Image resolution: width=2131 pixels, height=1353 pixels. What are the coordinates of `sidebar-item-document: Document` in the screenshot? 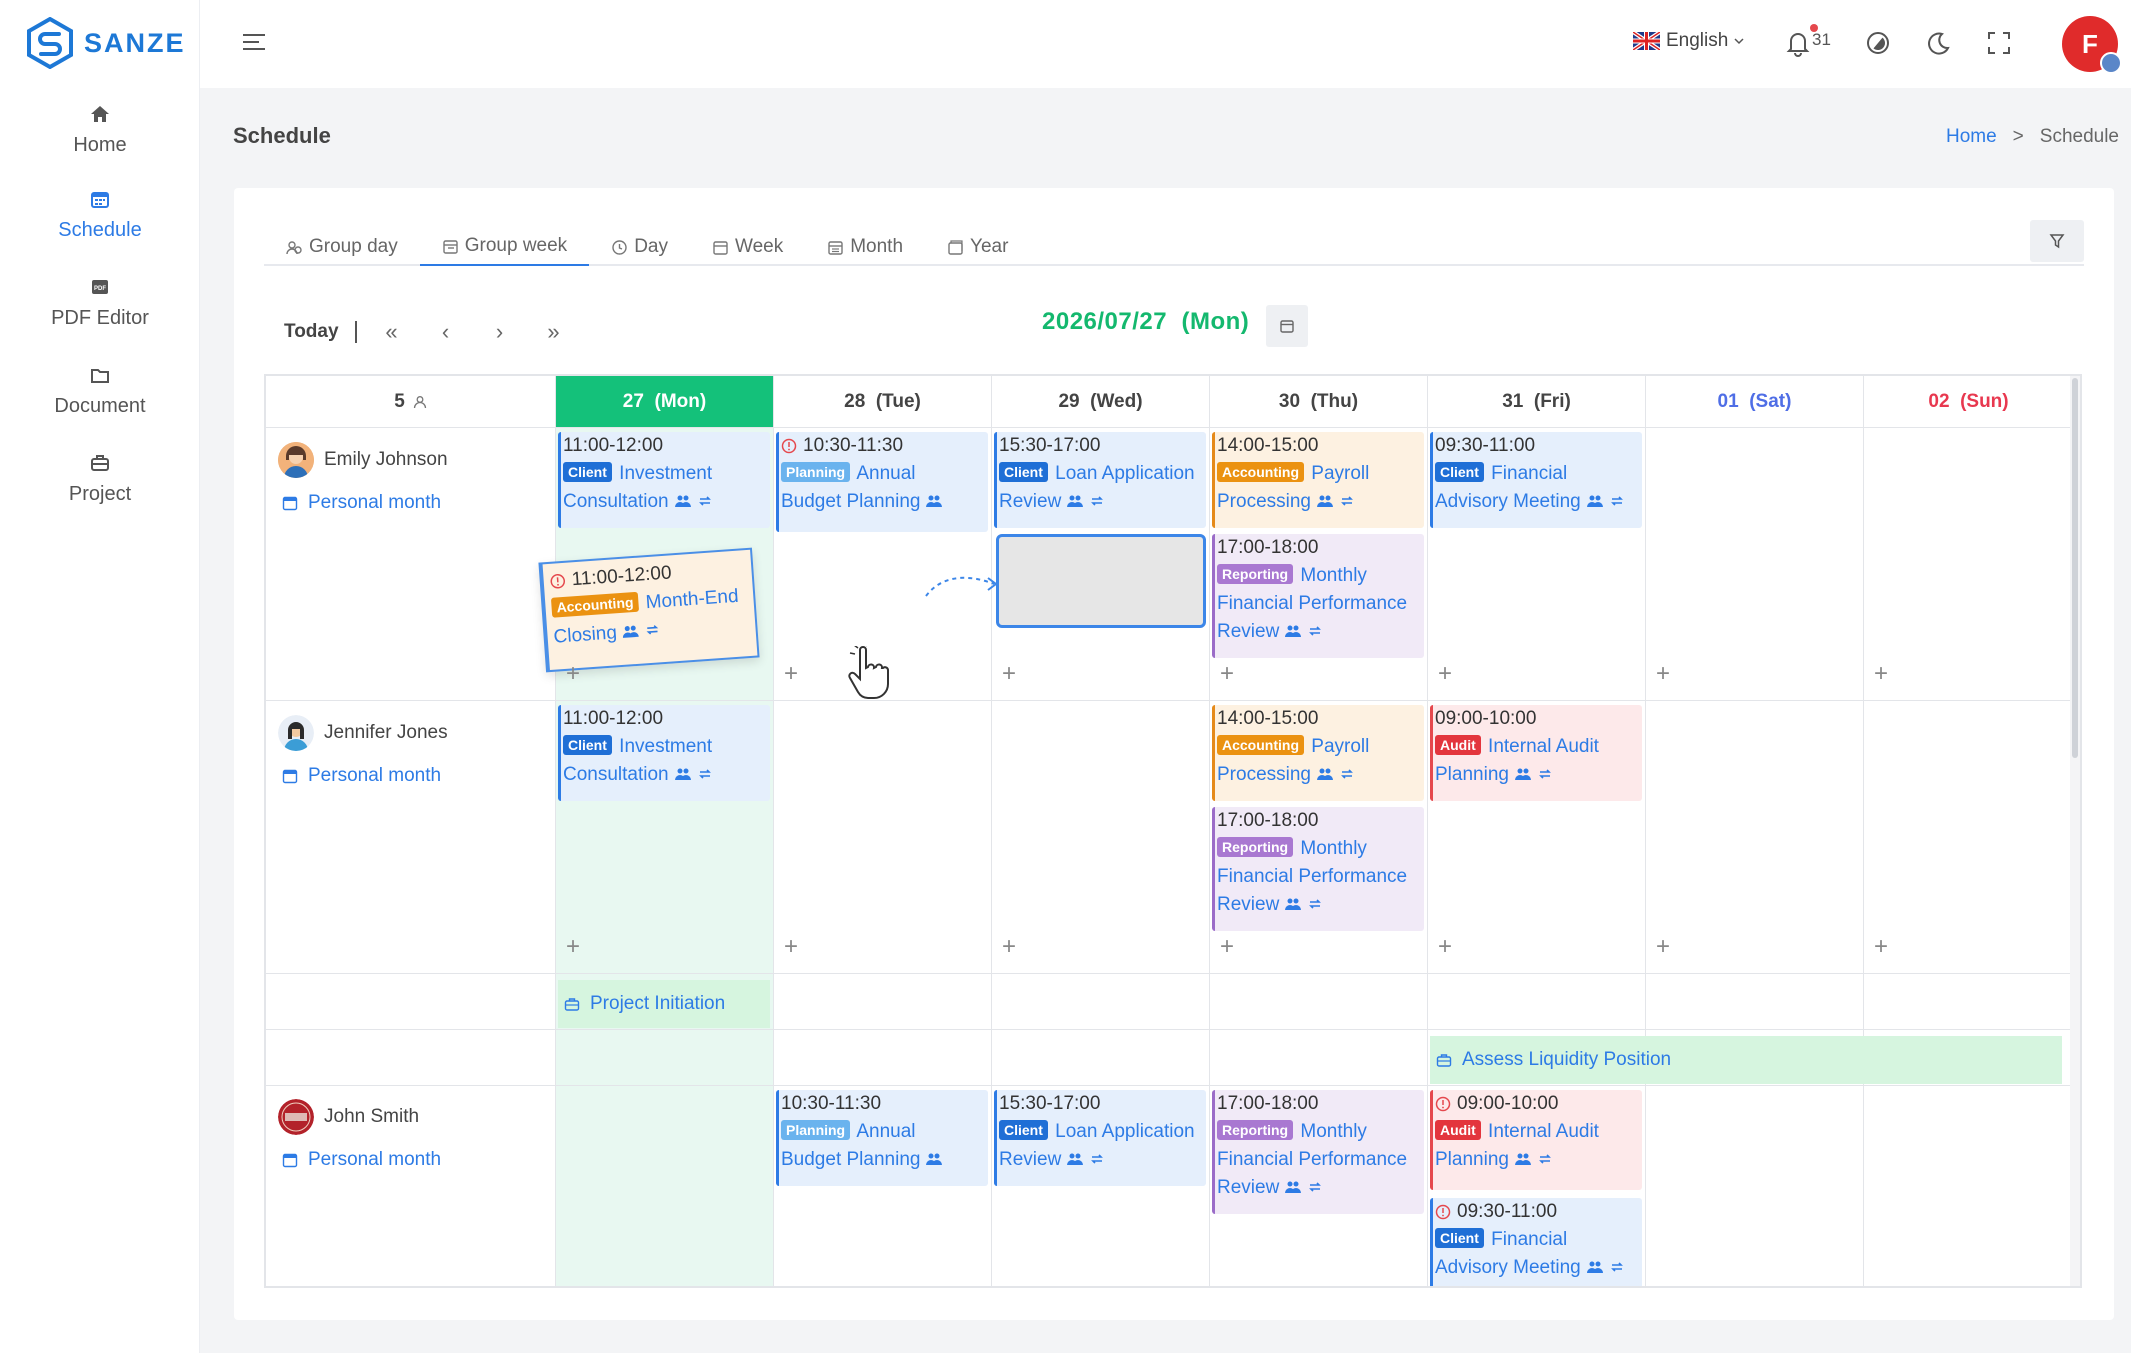 It's located at (100, 391).